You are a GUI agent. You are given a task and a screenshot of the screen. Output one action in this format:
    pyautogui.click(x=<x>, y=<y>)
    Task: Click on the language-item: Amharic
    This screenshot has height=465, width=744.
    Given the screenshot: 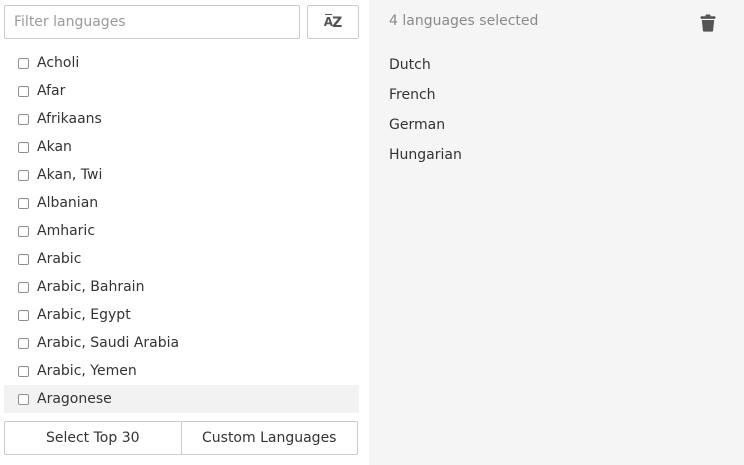 What is the action you would take?
    pyautogui.click(x=181, y=231)
    